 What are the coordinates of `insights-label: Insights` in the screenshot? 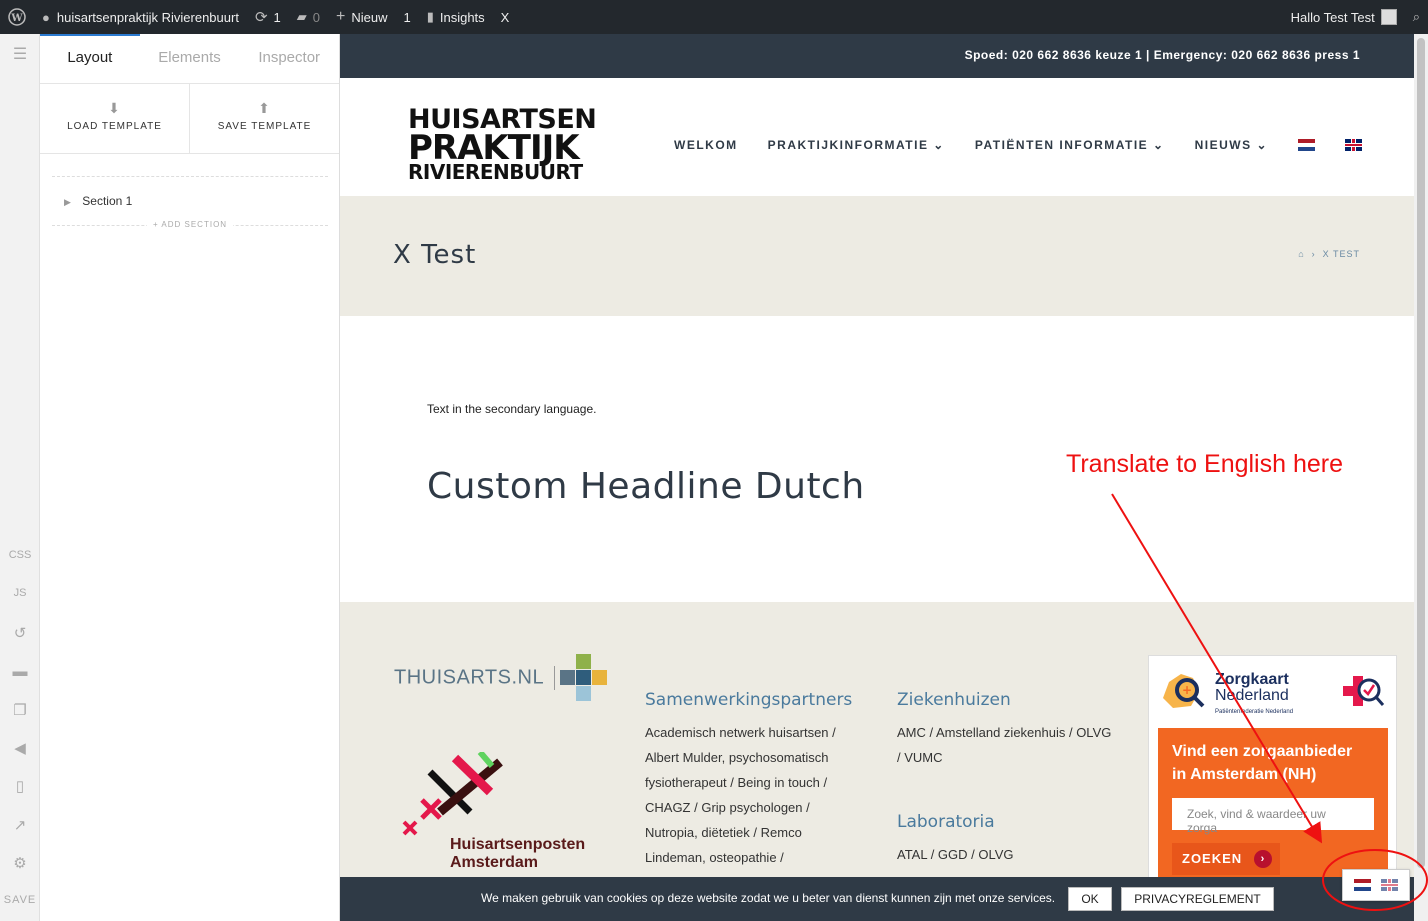 It's located at (462, 17).